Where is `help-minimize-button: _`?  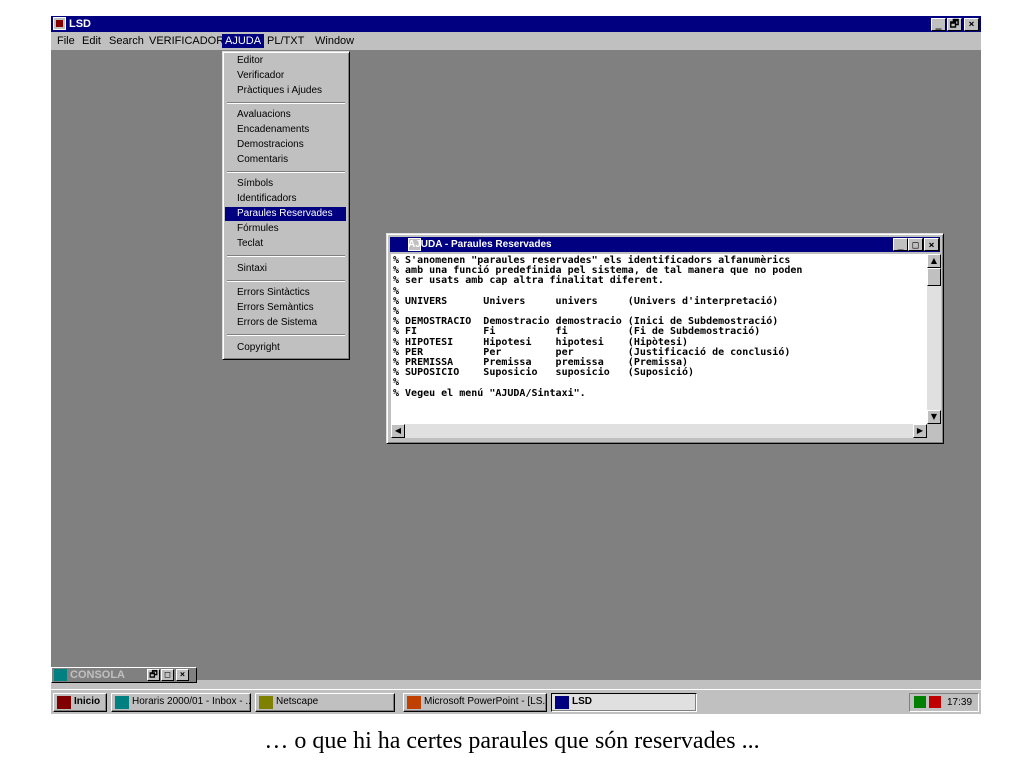 help-minimize-button: _ is located at coordinates (900, 244).